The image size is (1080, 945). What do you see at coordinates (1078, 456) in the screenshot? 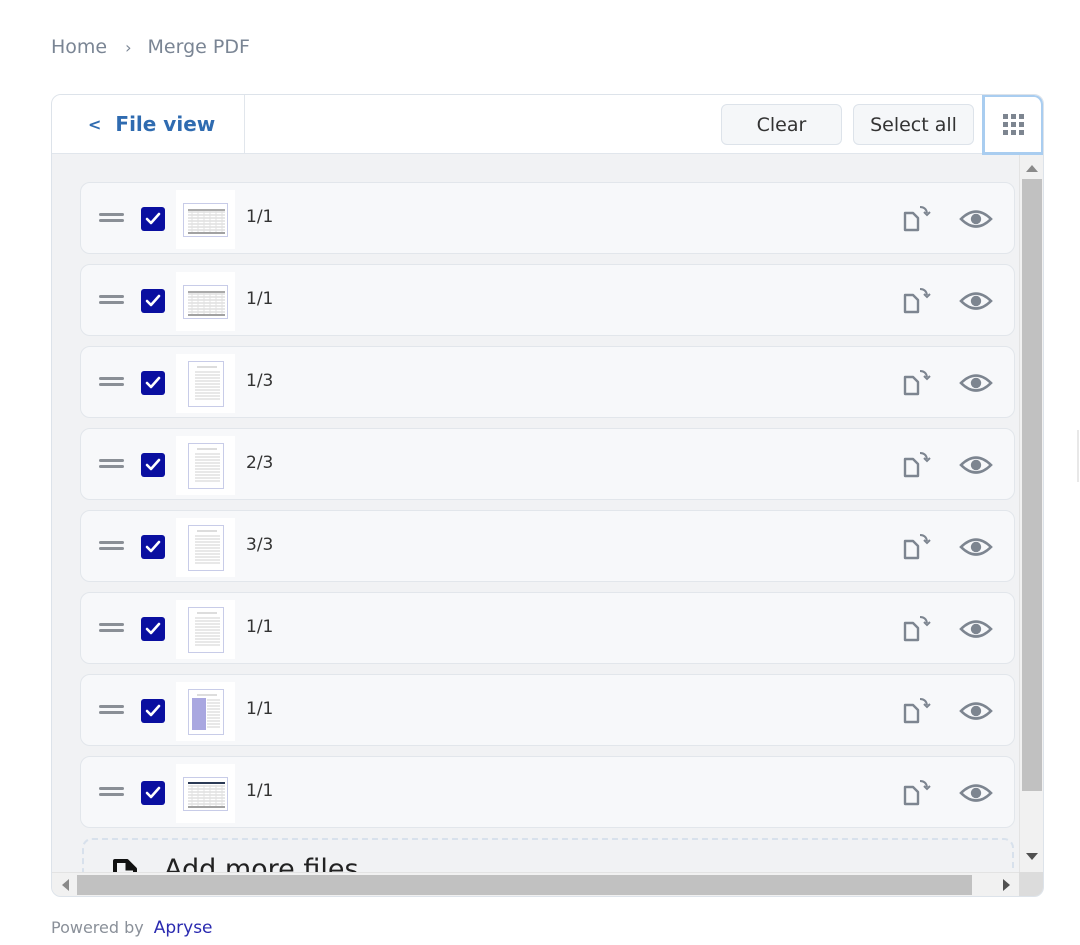
I see `edge-divider` at bounding box center [1078, 456].